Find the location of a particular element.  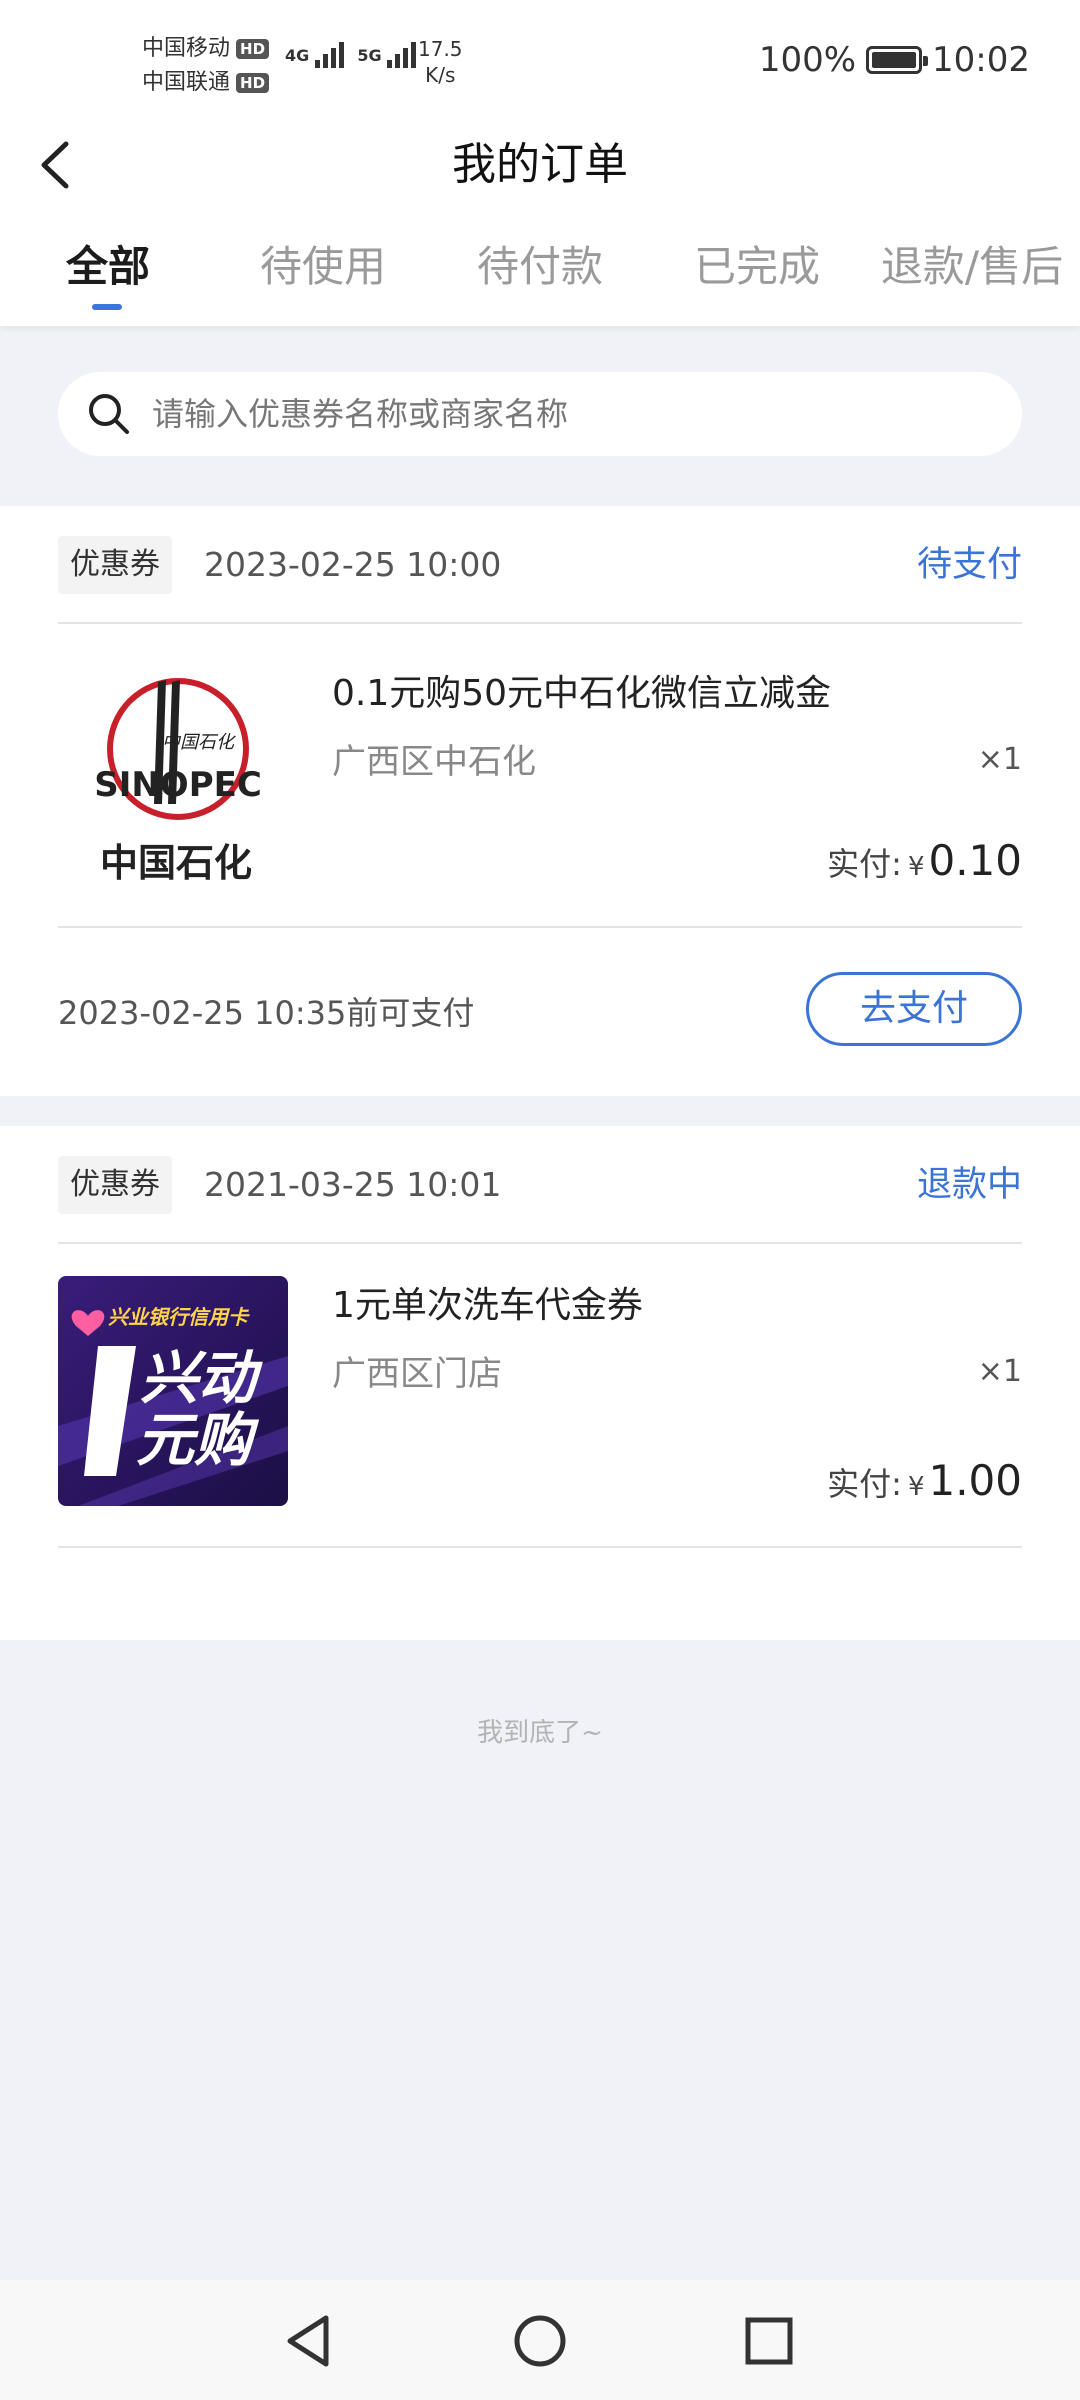

promo-top-text: 兴业银行信用卡 is located at coordinates (179, 1317).